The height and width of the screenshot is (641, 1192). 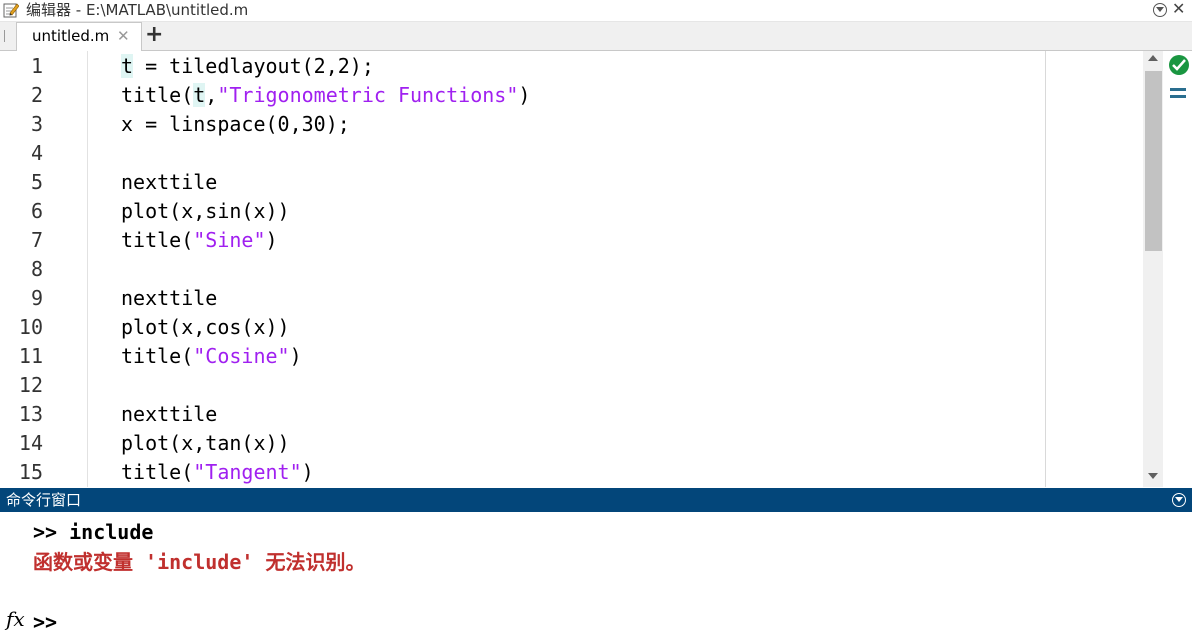 What do you see at coordinates (36, 66) in the screenshot?
I see `line-number: 1` at bounding box center [36, 66].